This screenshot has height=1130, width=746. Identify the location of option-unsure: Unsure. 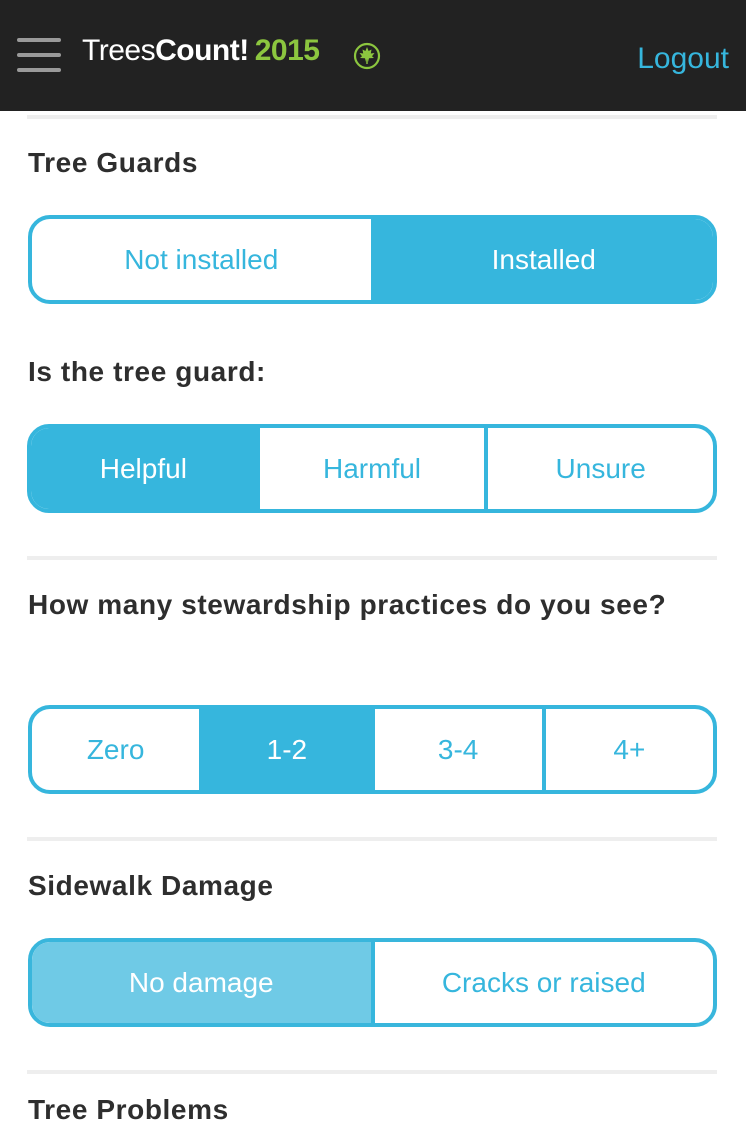
(600, 468).